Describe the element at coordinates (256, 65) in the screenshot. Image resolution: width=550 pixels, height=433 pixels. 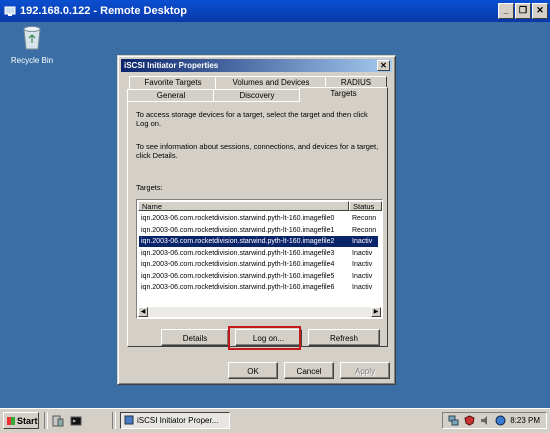
I see `dialog-titlebar: iSCSI Initiator Properties ✕` at that location.